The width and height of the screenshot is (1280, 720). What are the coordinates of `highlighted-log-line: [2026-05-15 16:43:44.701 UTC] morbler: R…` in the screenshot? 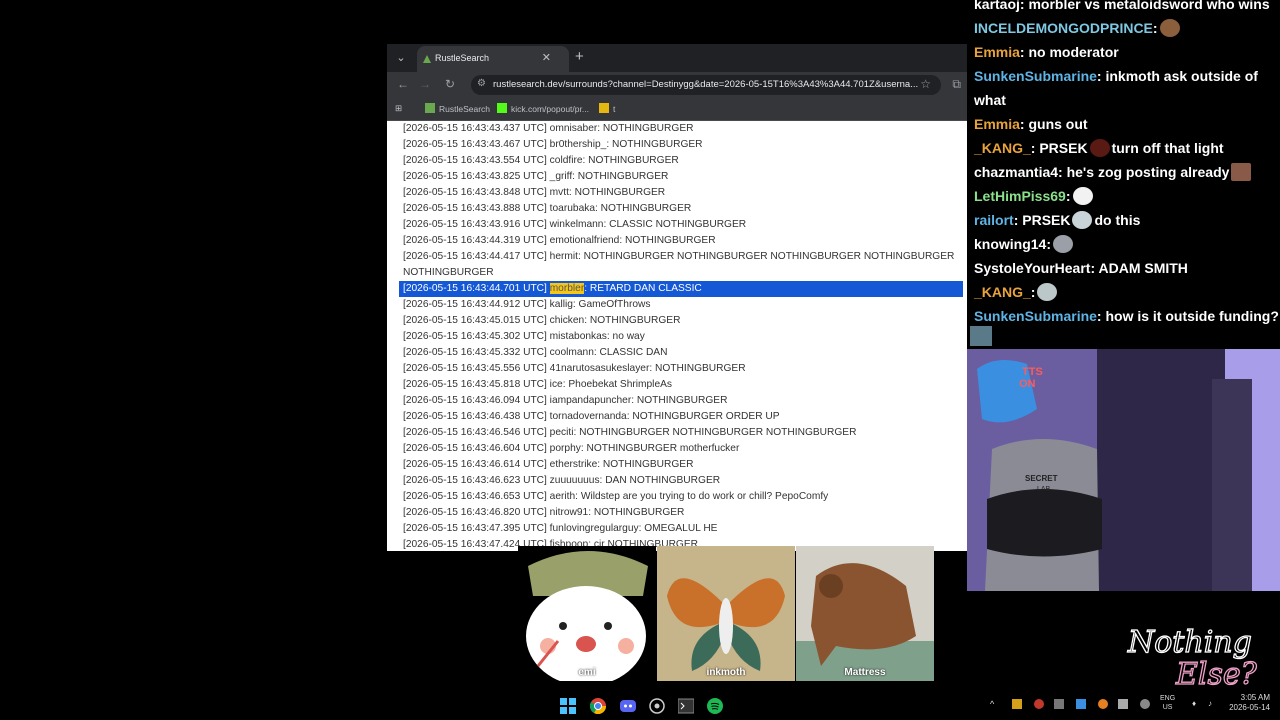 It's located at (681, 289).